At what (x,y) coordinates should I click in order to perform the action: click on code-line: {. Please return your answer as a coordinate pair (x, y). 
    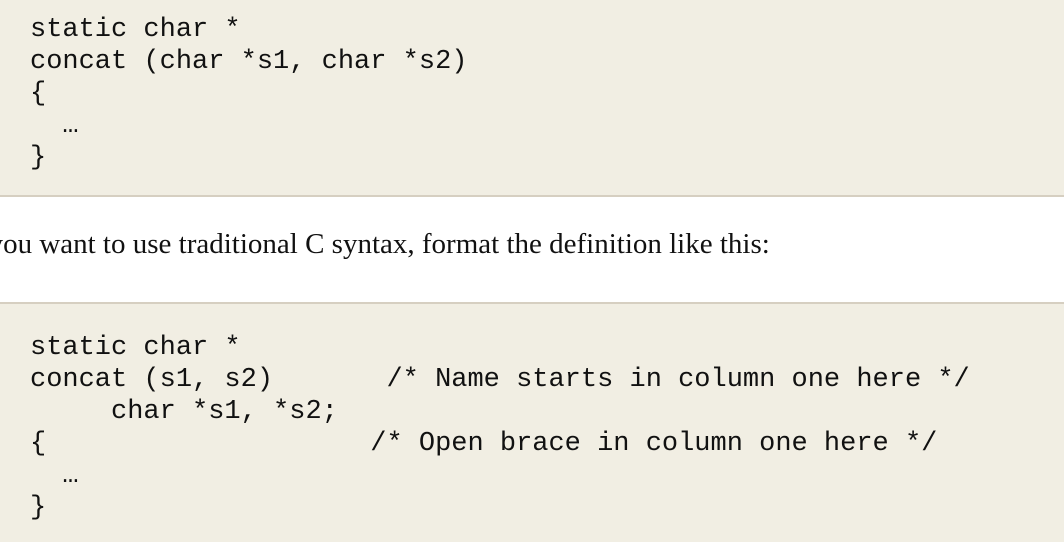
    Looking at the image, I should click on (38, 94).